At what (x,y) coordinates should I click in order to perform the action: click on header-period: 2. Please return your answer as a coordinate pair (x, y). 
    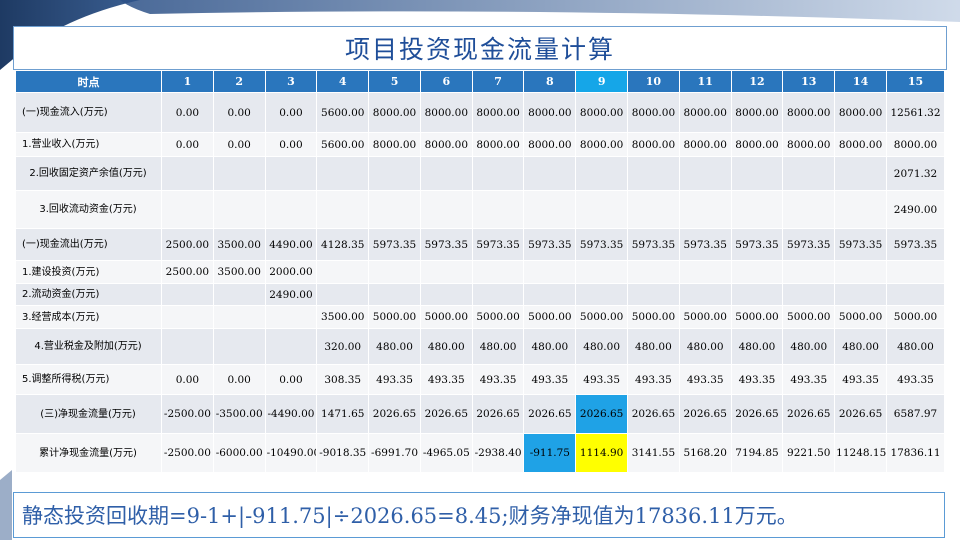
    Looking at the image, I should click on (239, 81).